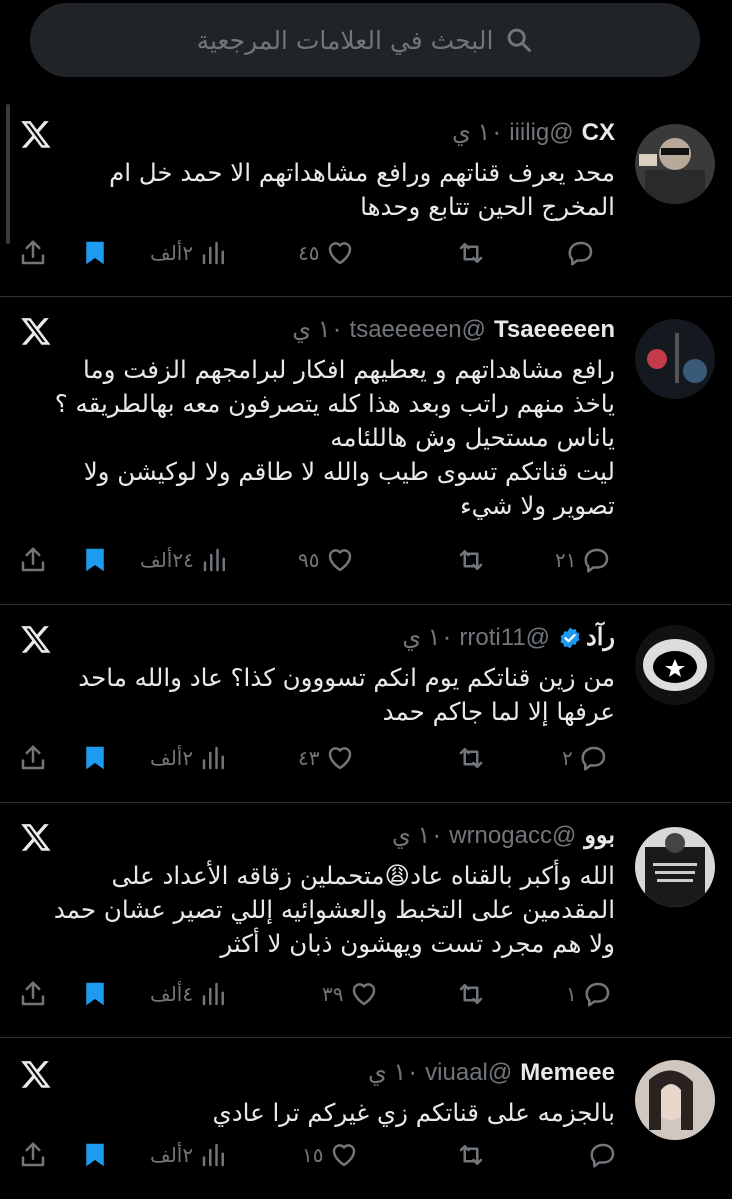 This screenshot has height=1199, width=732. What do you see at coordinates (313, 1155) in the screenshot?
I see `like-count: ١٥` at bounding box center [313, 1155].